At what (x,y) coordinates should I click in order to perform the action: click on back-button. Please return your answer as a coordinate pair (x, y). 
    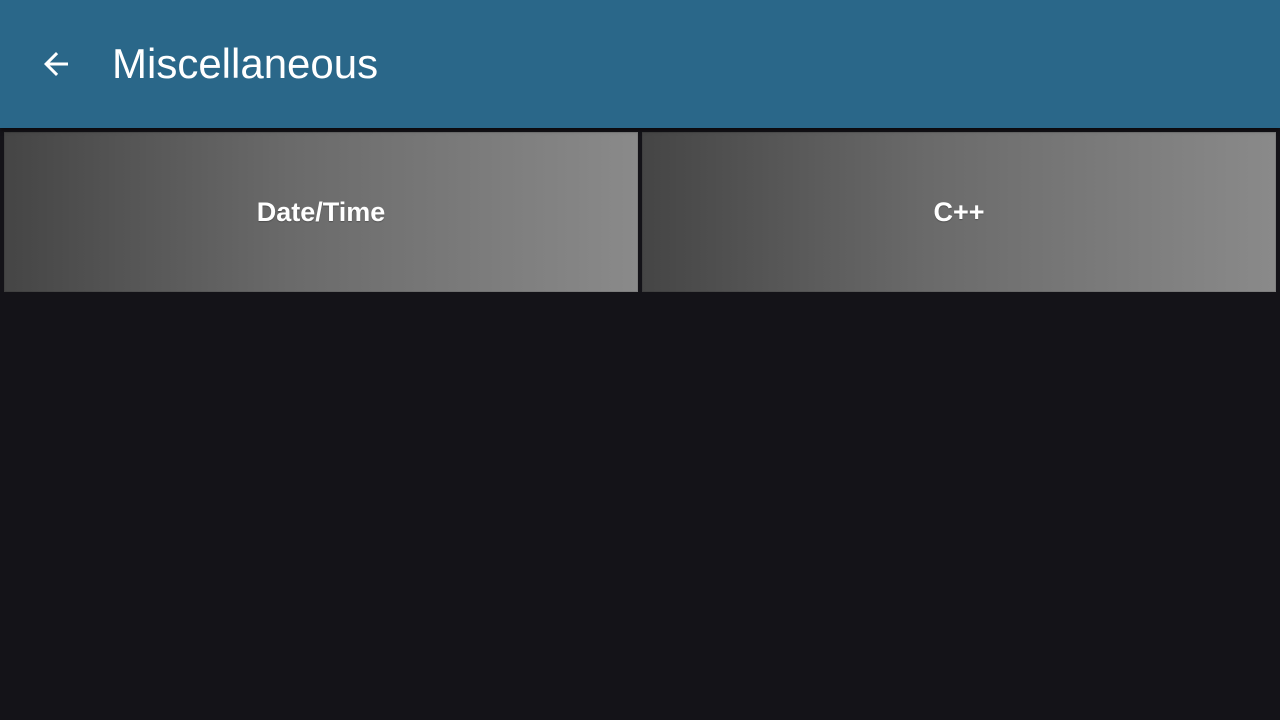
    Looking at the image, I should click on (56, 64).